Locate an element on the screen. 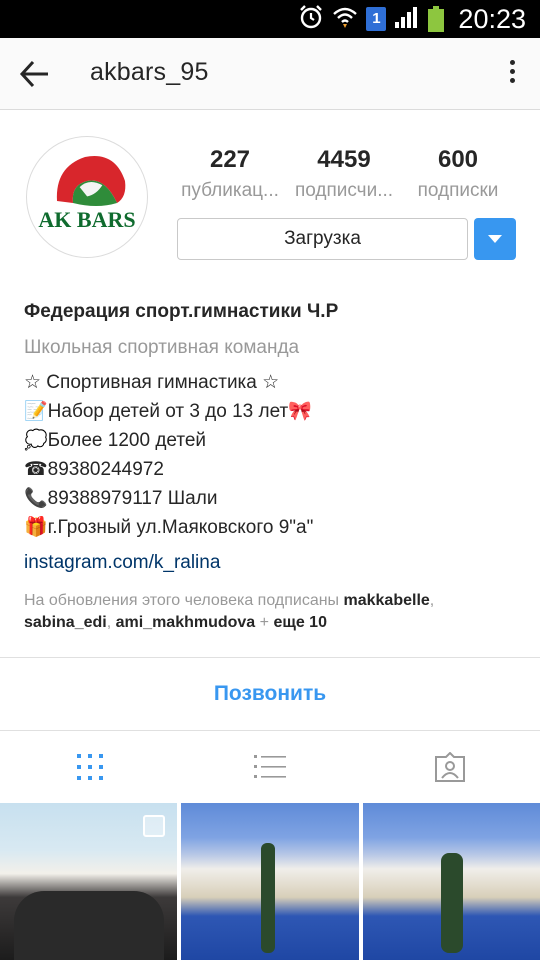  followed-user: sabina_edi is located at coordinates (65, 622).